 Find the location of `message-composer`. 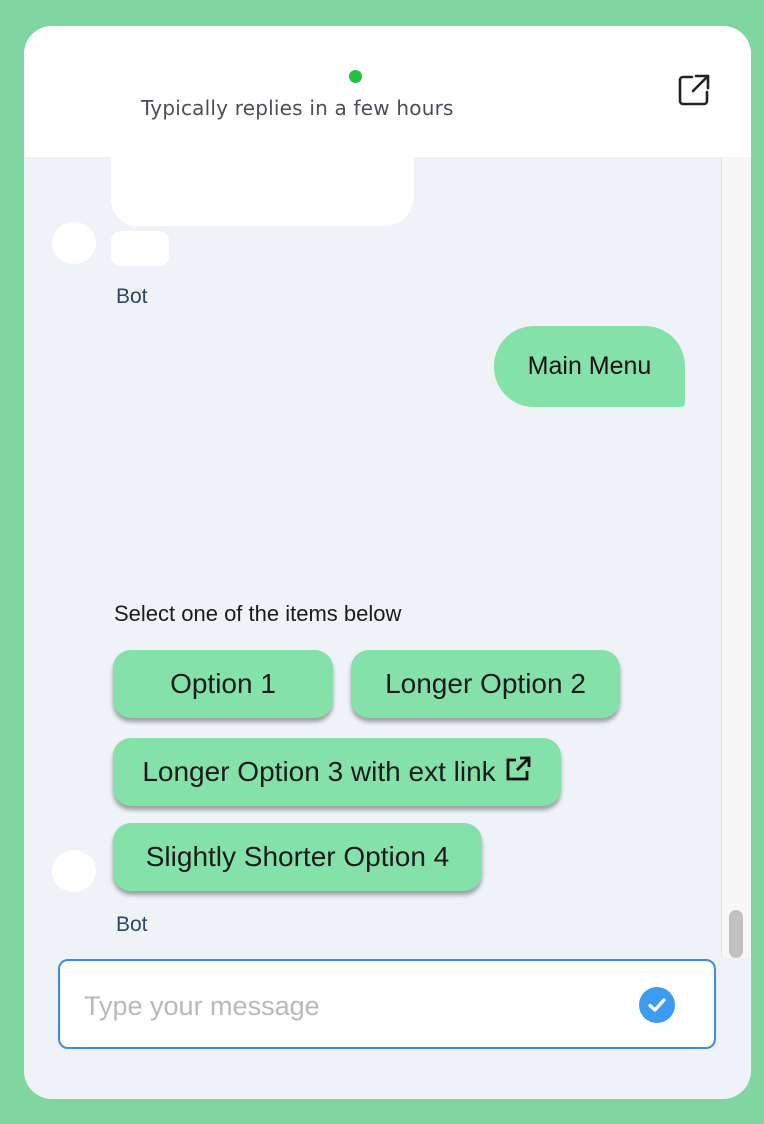

message-composer is located at coordinates (387, 1004).